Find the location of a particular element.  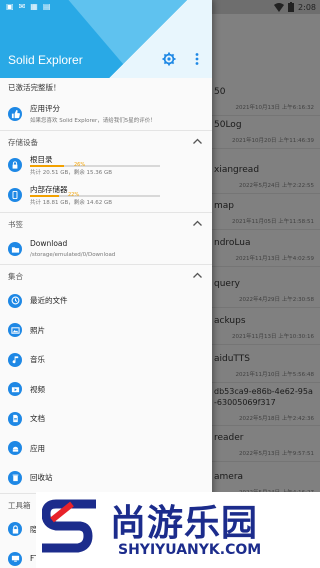

wifi-icon is located at coordinates (279, 7).